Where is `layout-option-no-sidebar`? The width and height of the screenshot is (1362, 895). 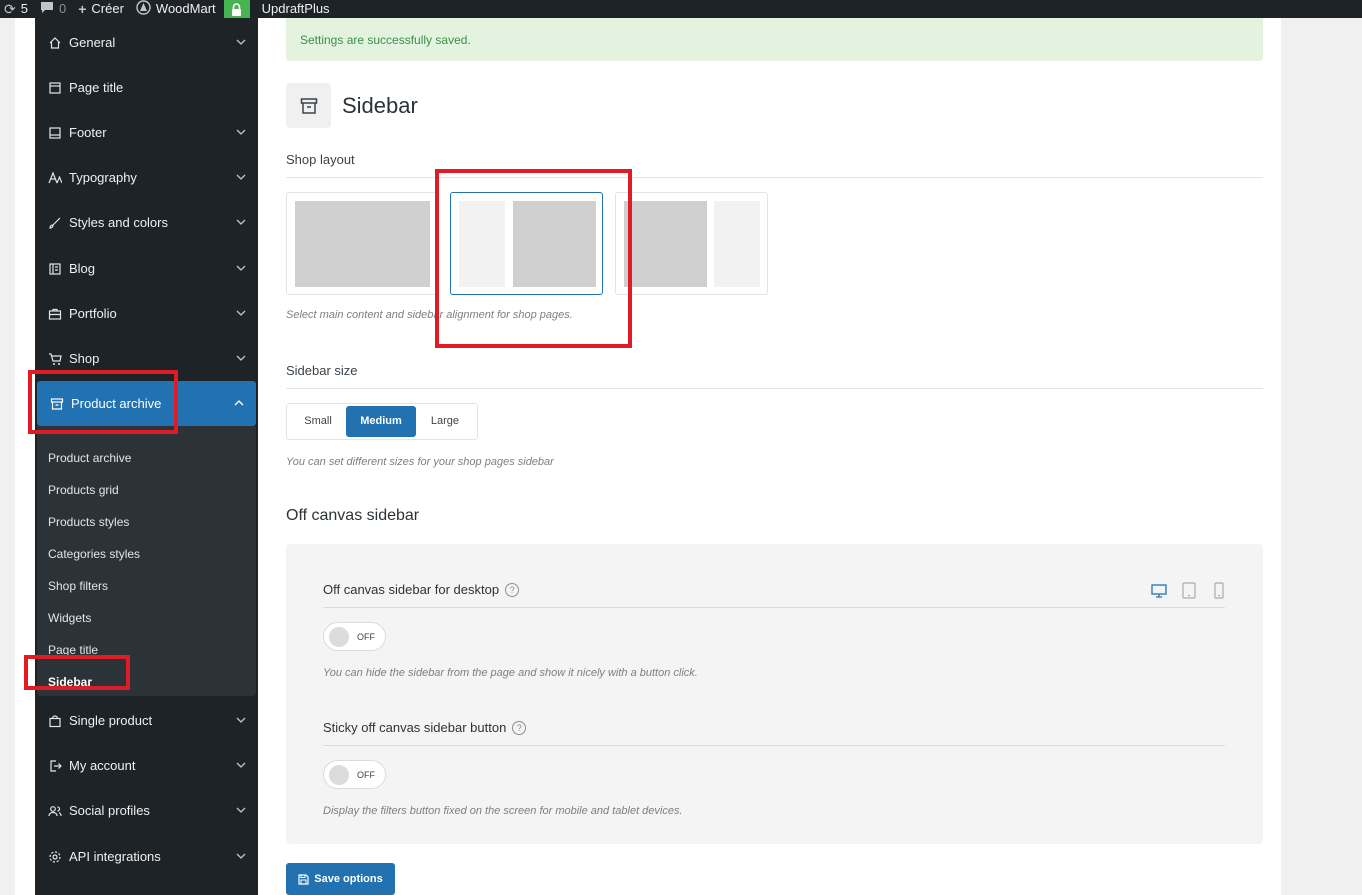 layout-option-no-sidebar is located at coordinates (362, 243).